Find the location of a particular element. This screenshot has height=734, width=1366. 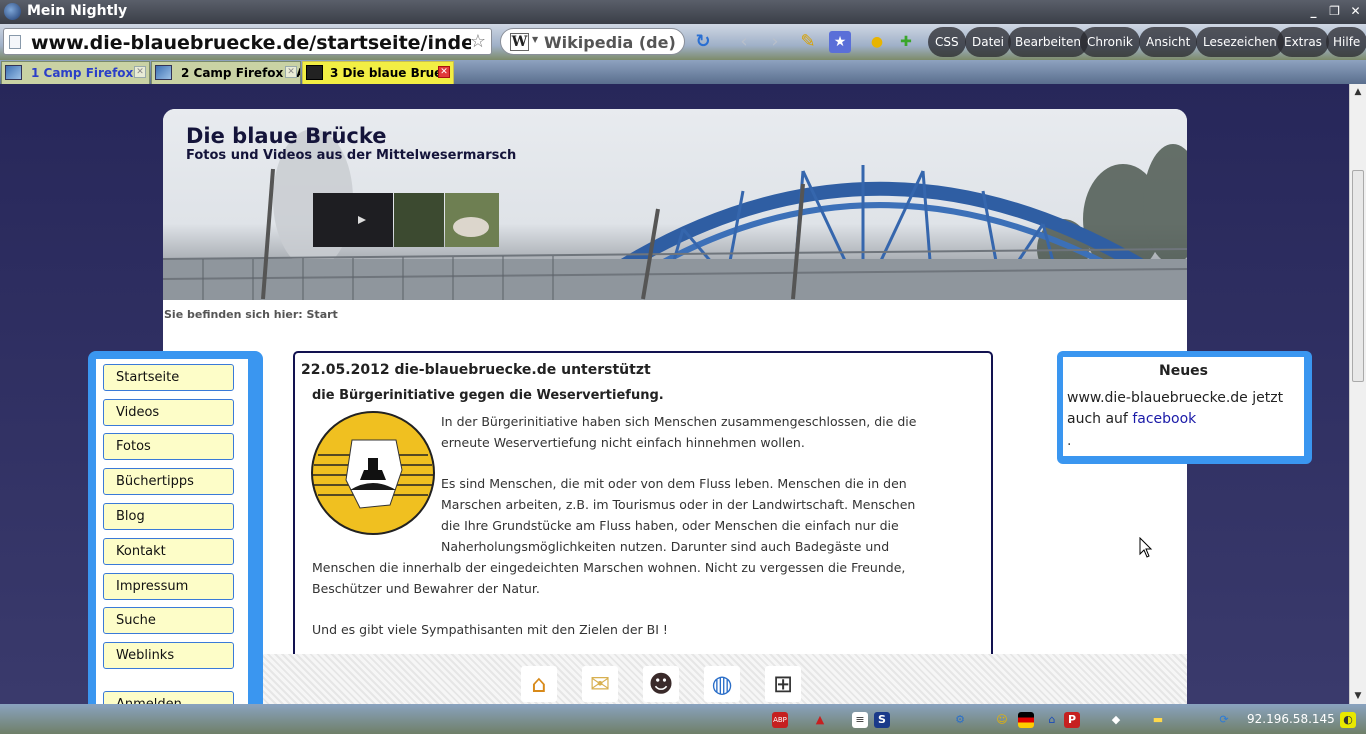

scroll-up-icon: ▲ is located at coordinates (1358, 92).